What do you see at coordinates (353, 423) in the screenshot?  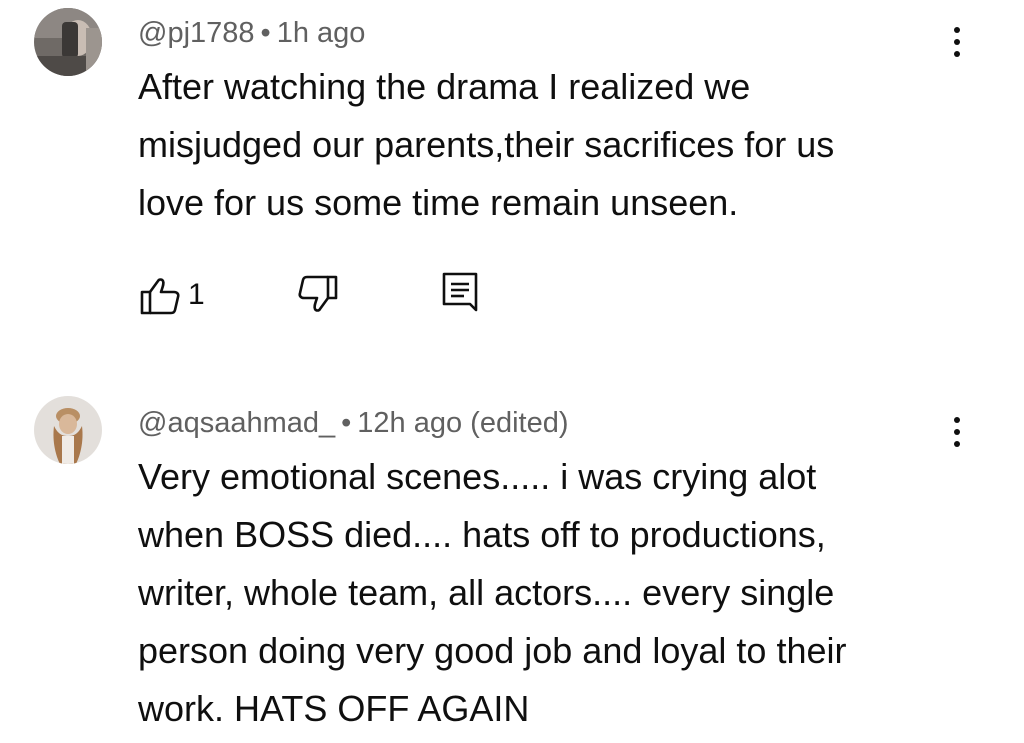 I see `comment-meta: @aqsaahmad_ • 12h ago (edited)` at bounding box center [353, 423].